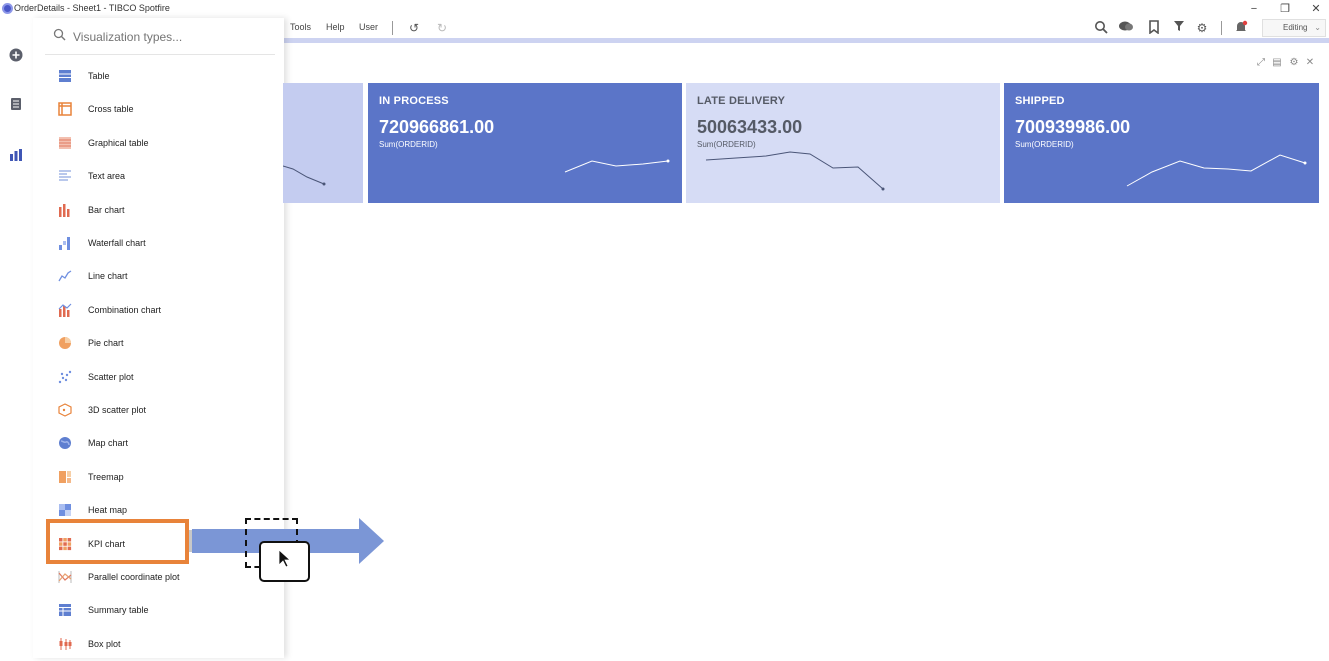 The width and height of the screenshot is (1329, 661). Describe the element at coordinates (66, 478) in the screenshot. I see `treemap-icon` at that location.